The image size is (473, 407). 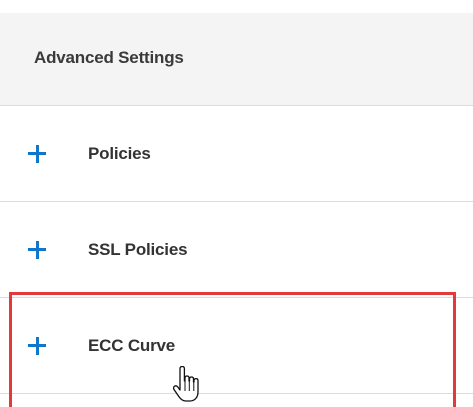 What do you see at coordinates (109, 57) in the screenshot?
I see `panel-title: Advanced Settings` at bounding box center [109, 57].